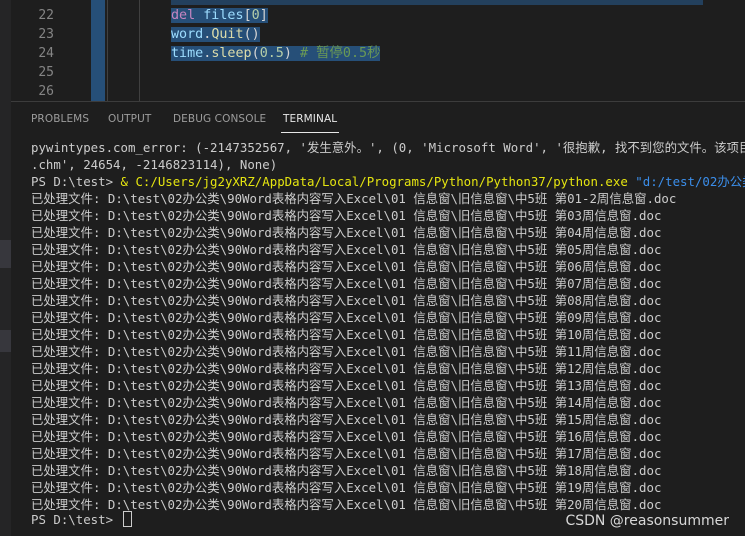 This screenshot has height=536, width=745. I want to click on watermark: CSDN @reasonsummer, so click(647, 521).